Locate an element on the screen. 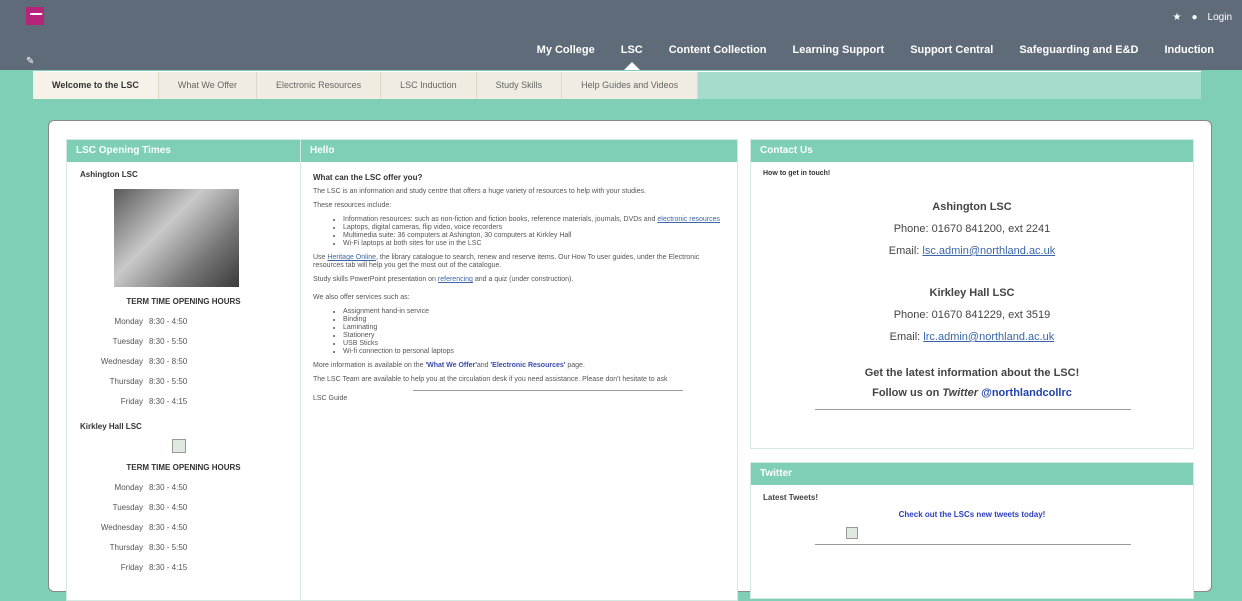  hours-row: Wednesday 8:30 - 8:50 is located at coordinates (144, 361).